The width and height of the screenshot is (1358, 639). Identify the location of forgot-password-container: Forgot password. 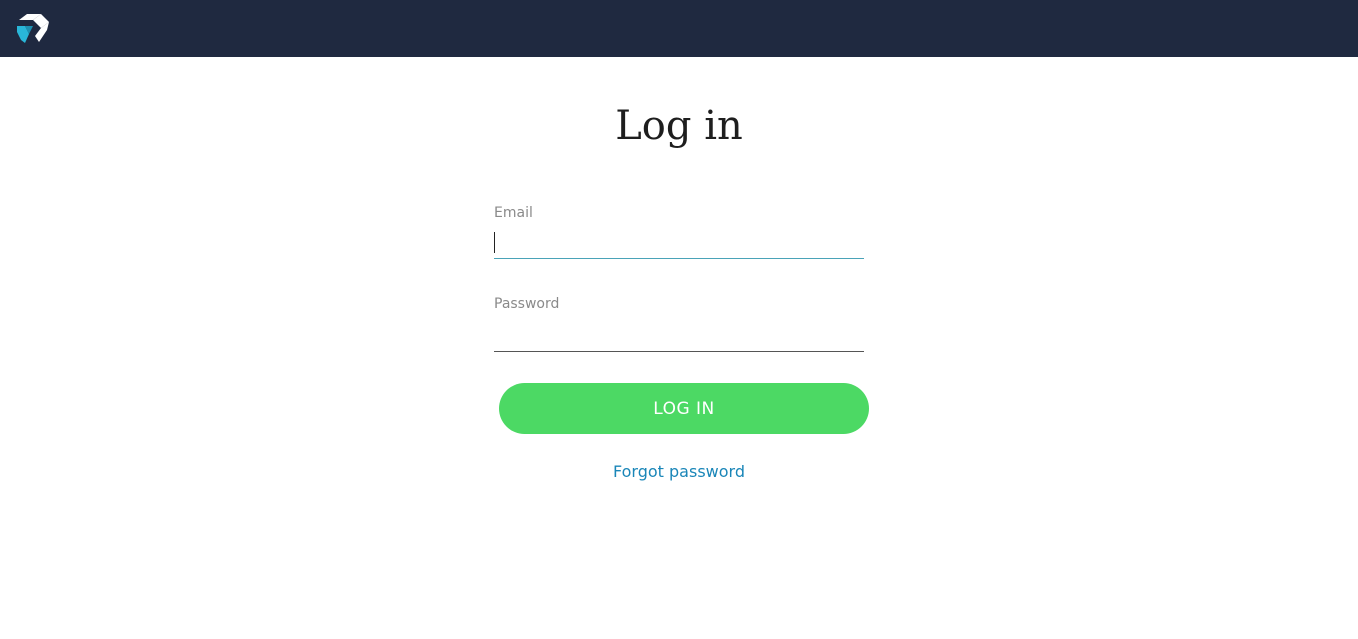
(679, 472).